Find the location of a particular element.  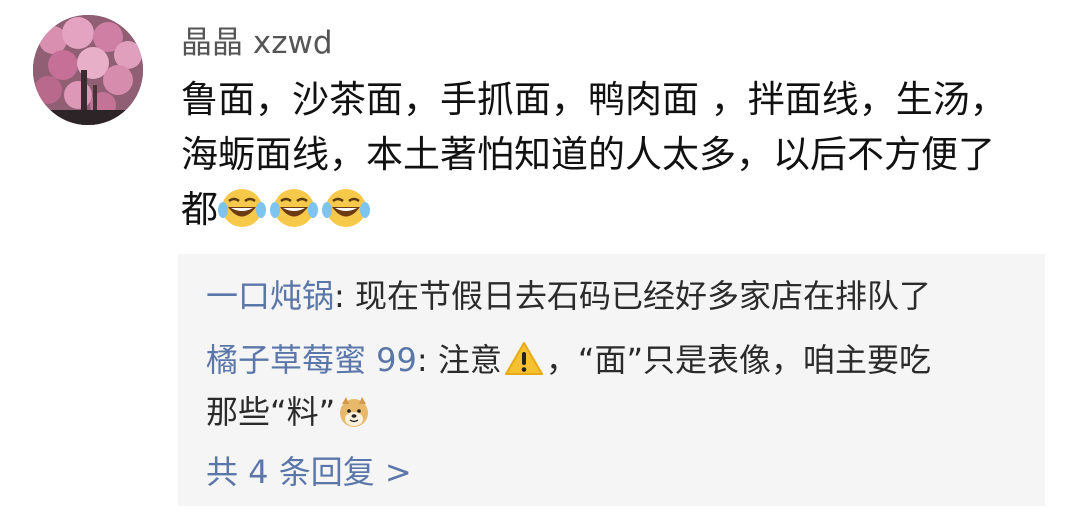

reply-item: 橘子草莓蜜 99: 注意 ，“面”只是表像，咱主要吃 is located at coordinates (568, 363).